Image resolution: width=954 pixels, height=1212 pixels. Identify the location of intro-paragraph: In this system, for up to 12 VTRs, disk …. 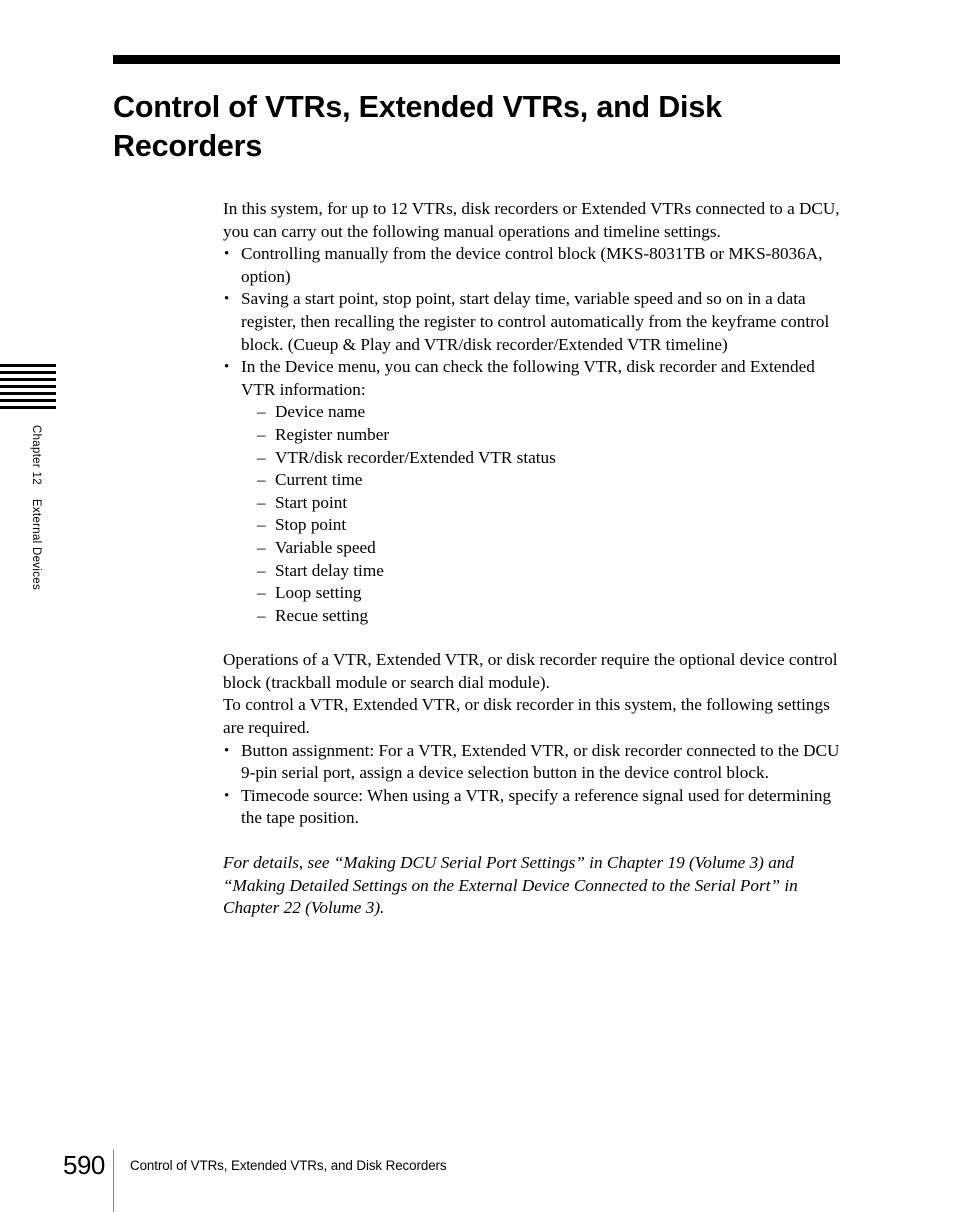
(531, 220).